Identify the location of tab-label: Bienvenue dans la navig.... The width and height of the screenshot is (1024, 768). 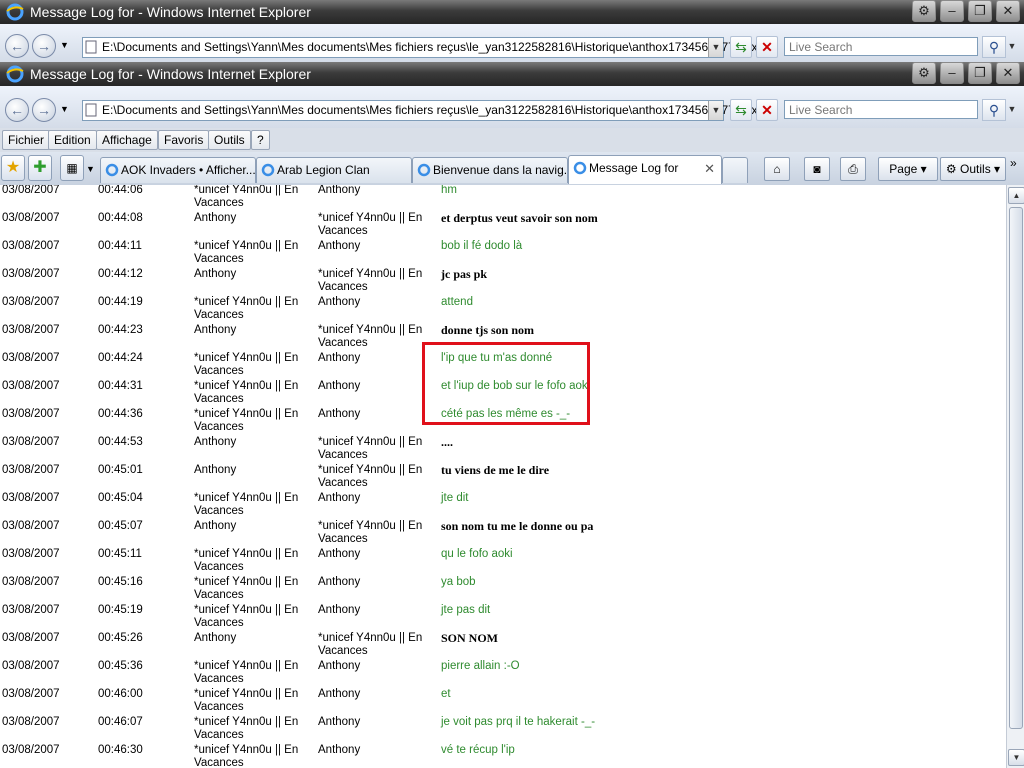
(500, 170).